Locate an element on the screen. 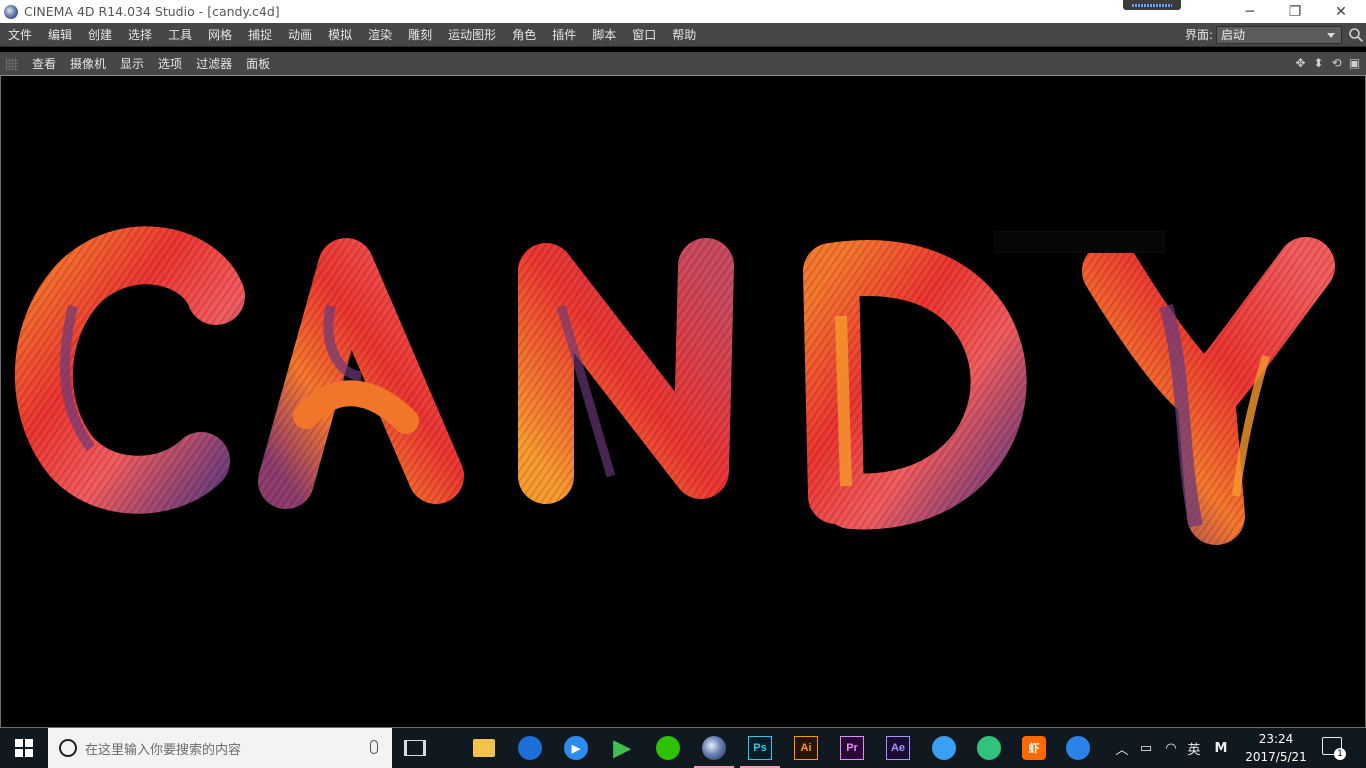  menu-character: 角色 is located at coordinates (524, 35).